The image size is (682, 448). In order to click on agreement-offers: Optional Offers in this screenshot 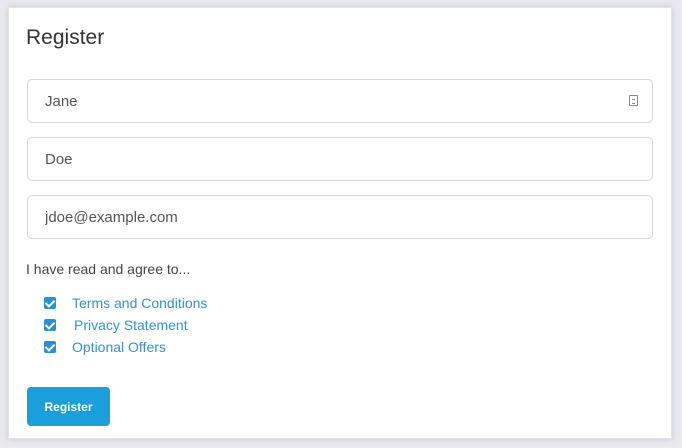, I will do `click(125, 347)`.